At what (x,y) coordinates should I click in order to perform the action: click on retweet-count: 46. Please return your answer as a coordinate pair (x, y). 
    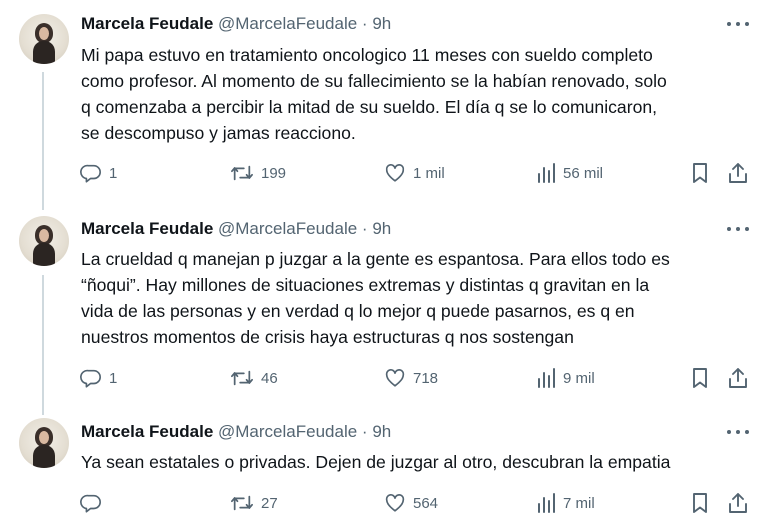
    Looking at the image, I should click on (269, 378).